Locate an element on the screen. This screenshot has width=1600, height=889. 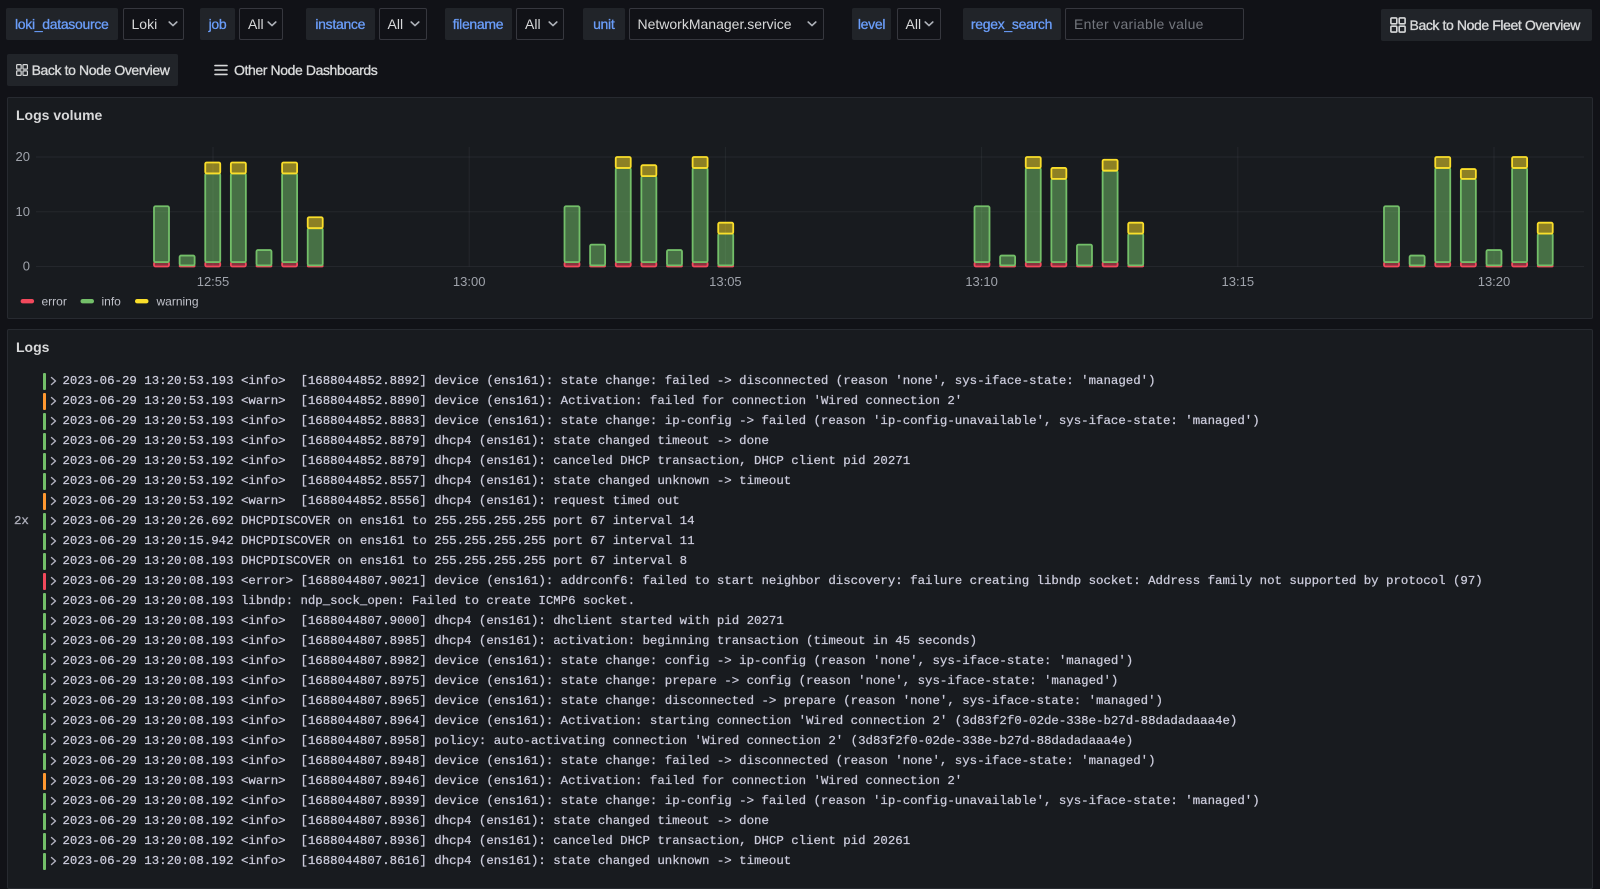
svg-text: warning is located at coordinates (177, 302).